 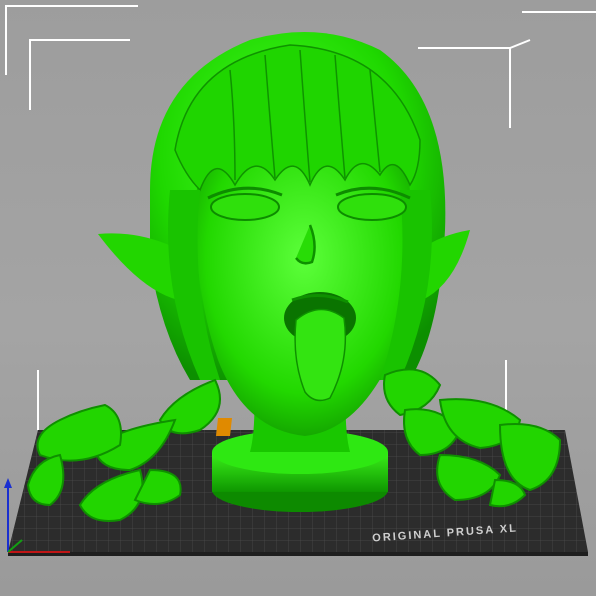 What do you see at coordinates (245, 207) in the screenshot?
I see `model-eye-left` at bounding box center [245, 207].